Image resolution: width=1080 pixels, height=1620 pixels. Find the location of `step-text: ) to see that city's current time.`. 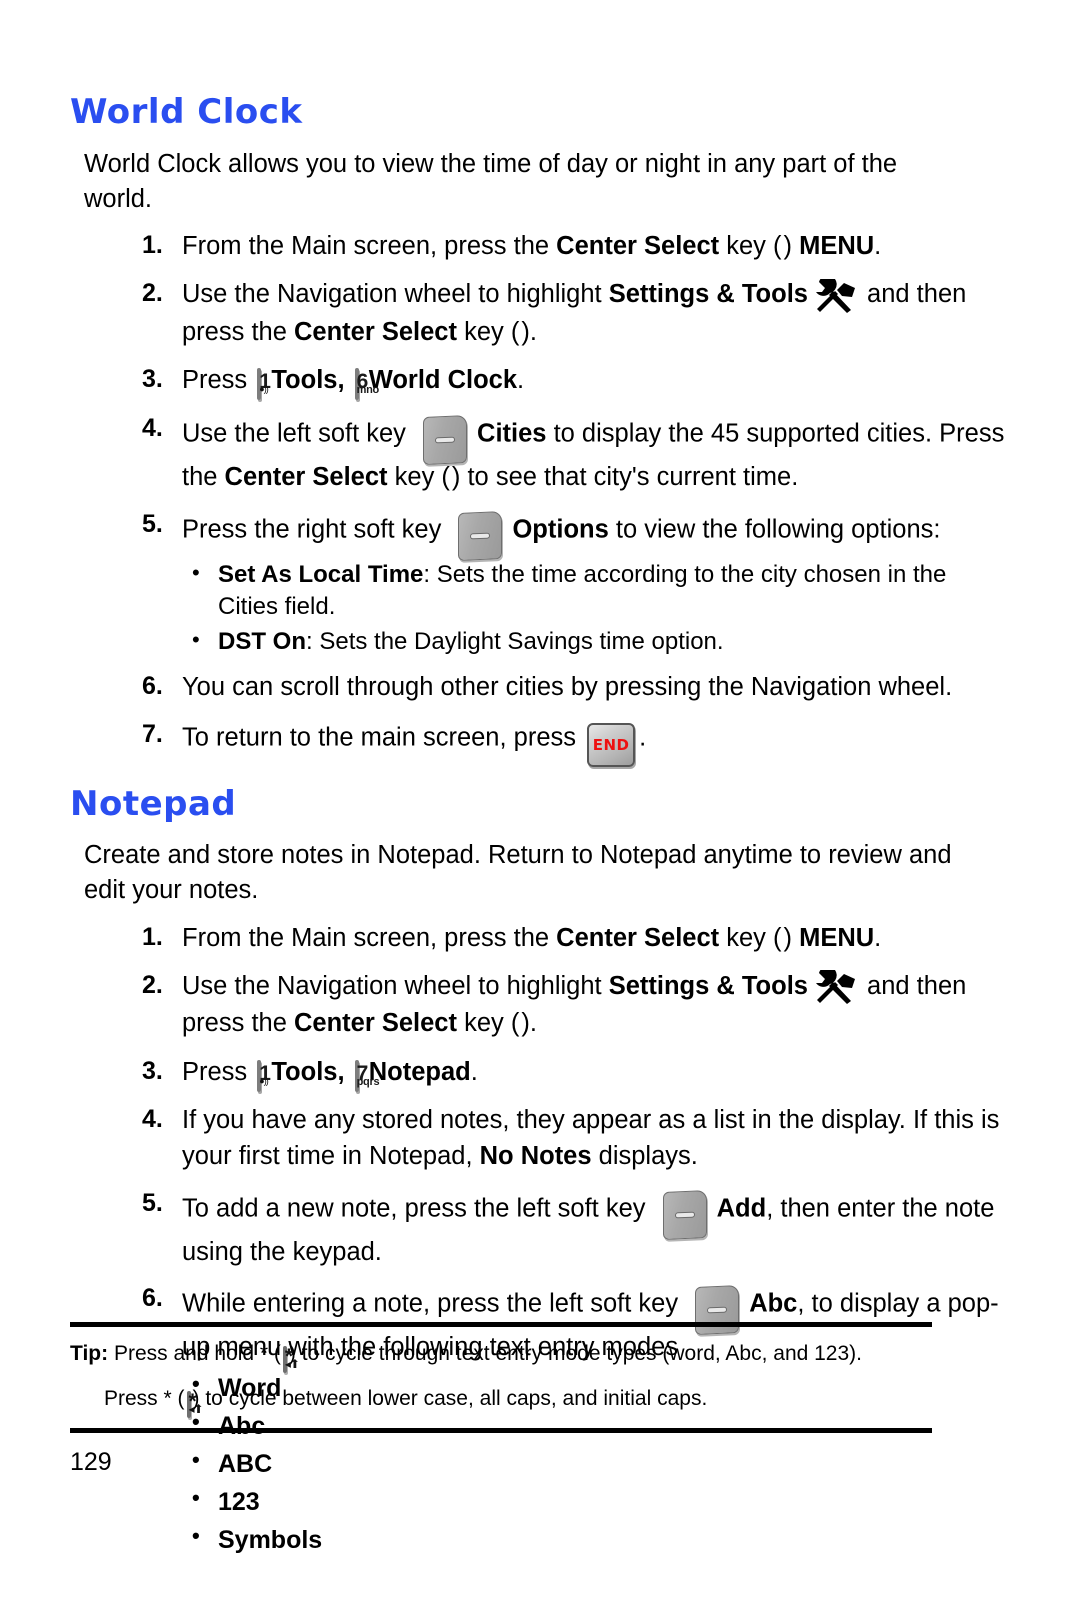

step-text: ) to see that city's current time. is located at coordinates (625, 476).